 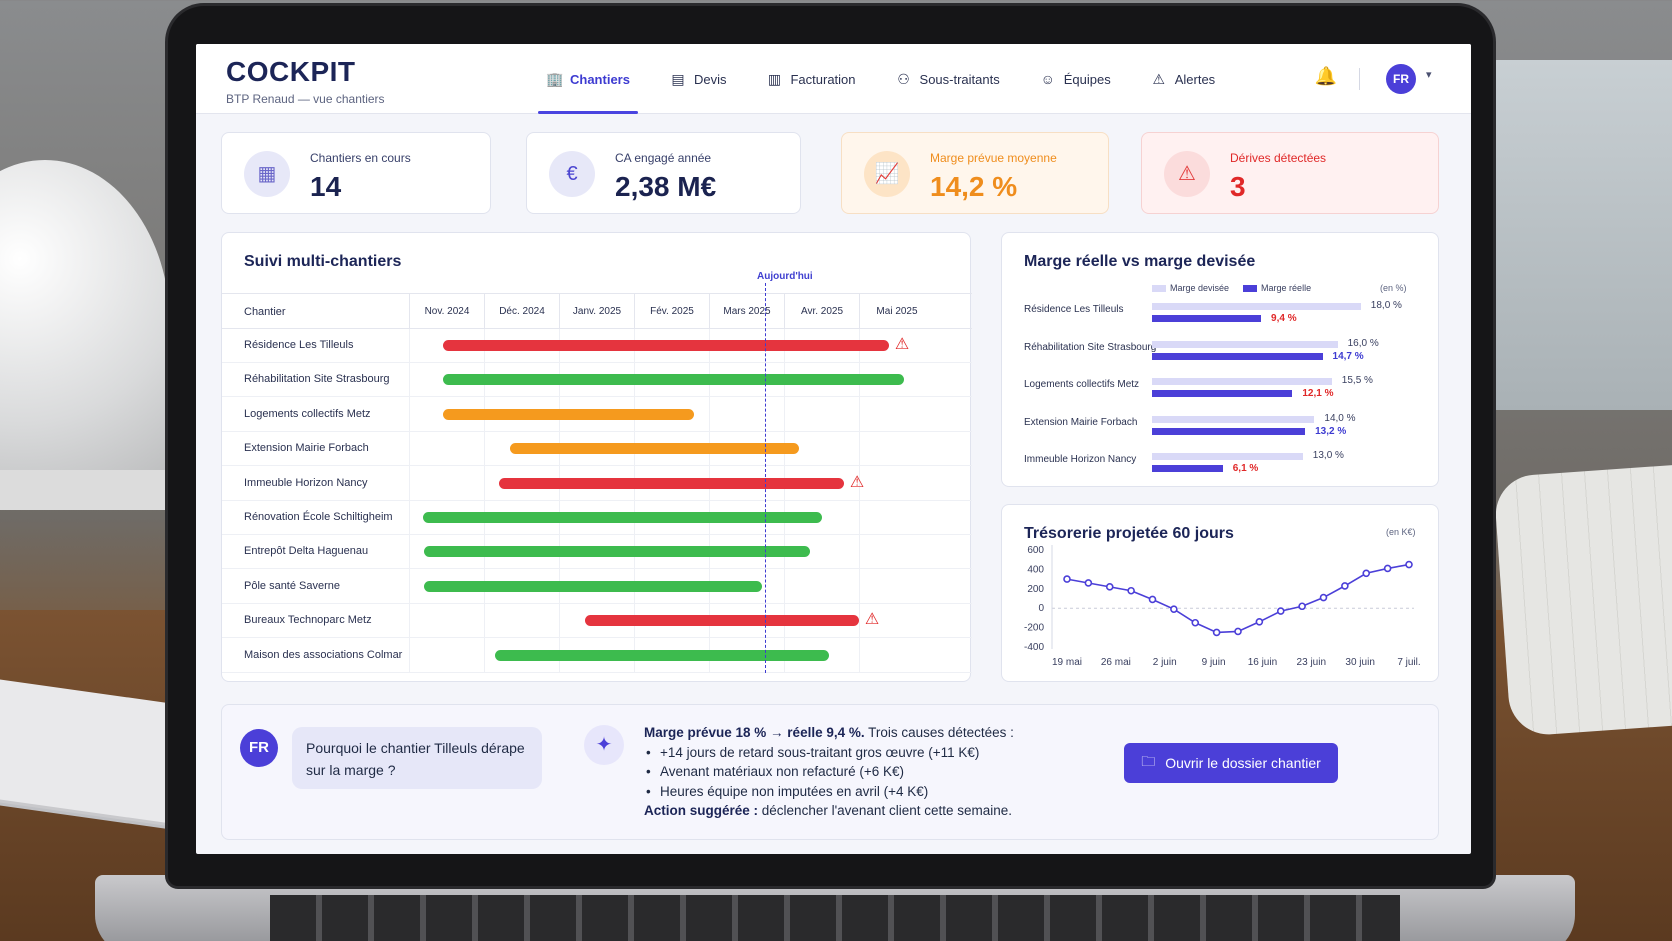 What do you see at coordinates (1326, 78) in the screenshot?
I see `bell-icon: 🔔` at bounding box center [1326, 78].